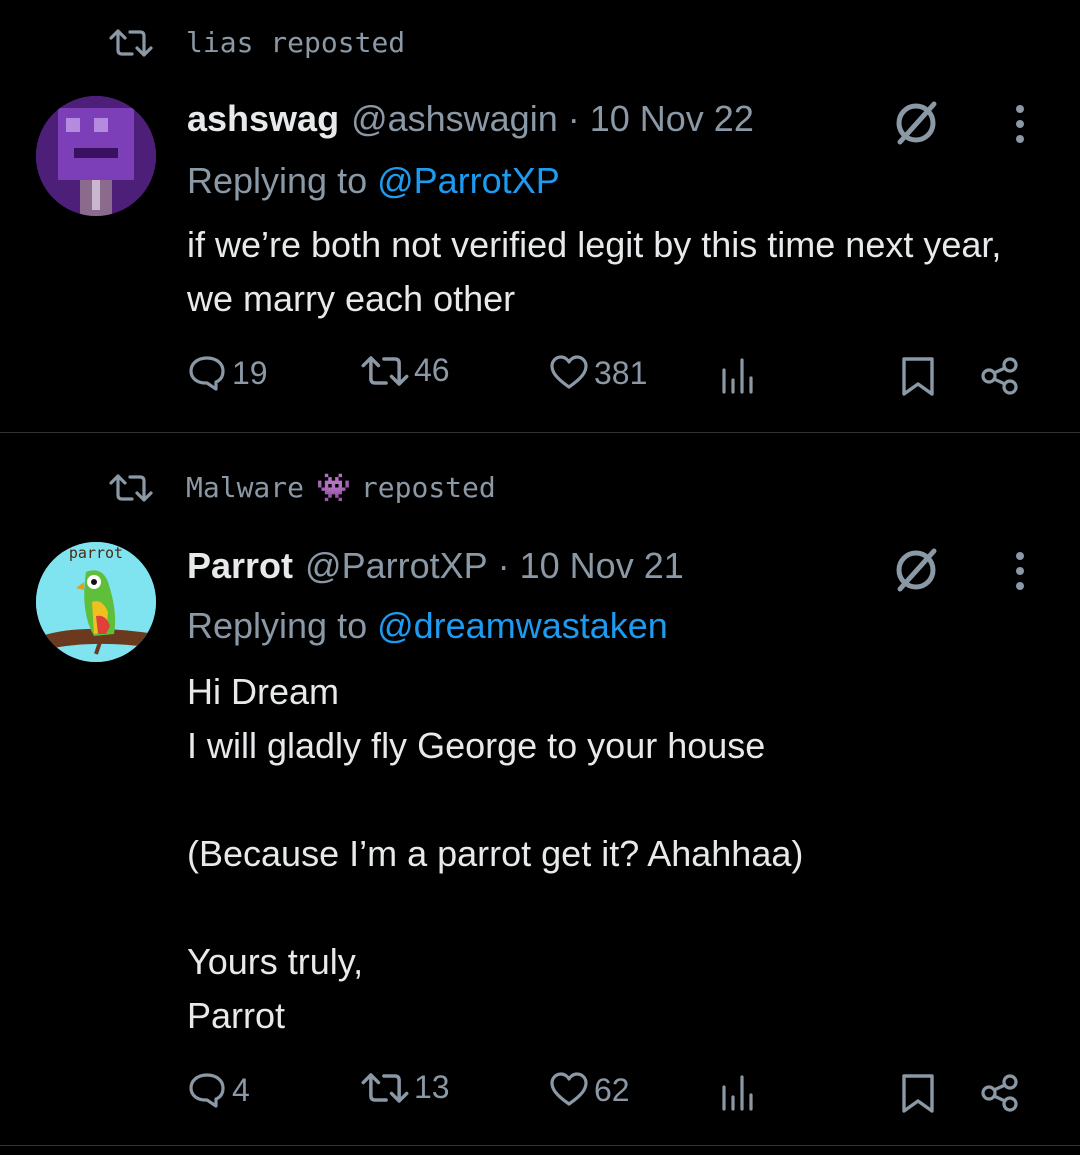 Image resolution: width=1080 pixels, height=1155 pixels. Describe the element at coordinates (219, 42) in the screenshot. I see `repost-user: lias` at that location.